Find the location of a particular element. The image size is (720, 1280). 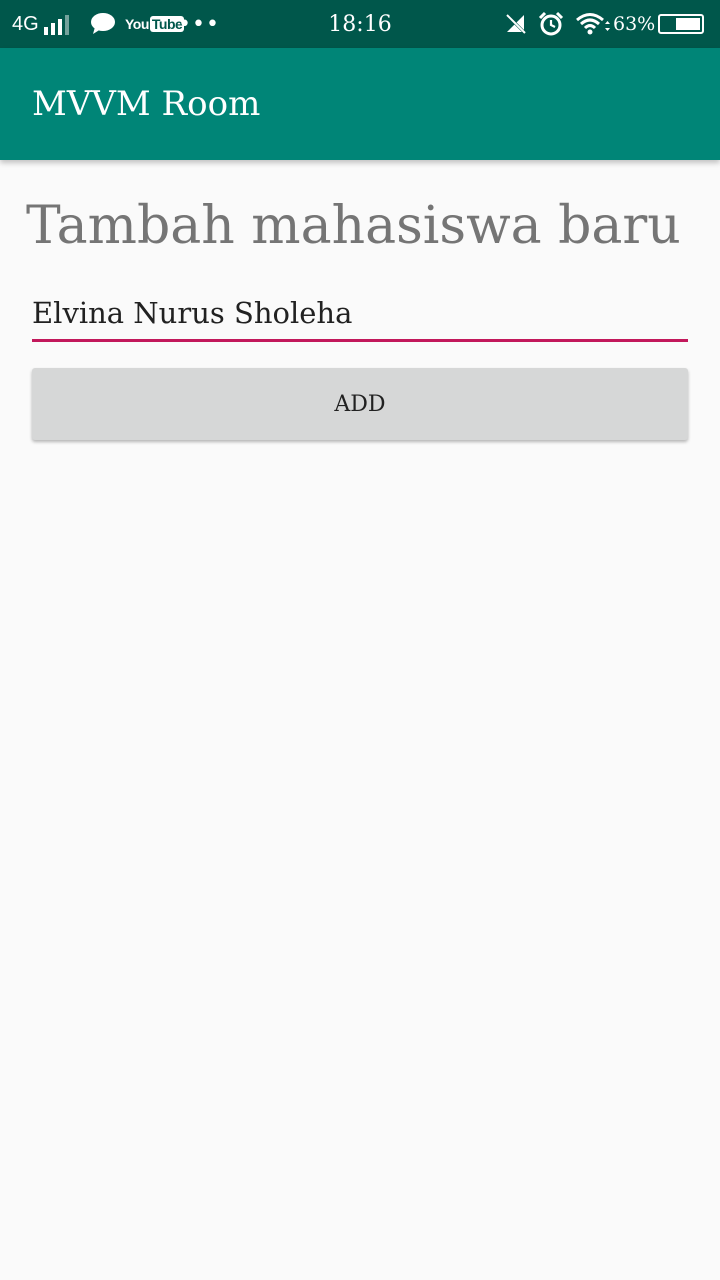

alarm-icon is located at coordinates (551, 24).